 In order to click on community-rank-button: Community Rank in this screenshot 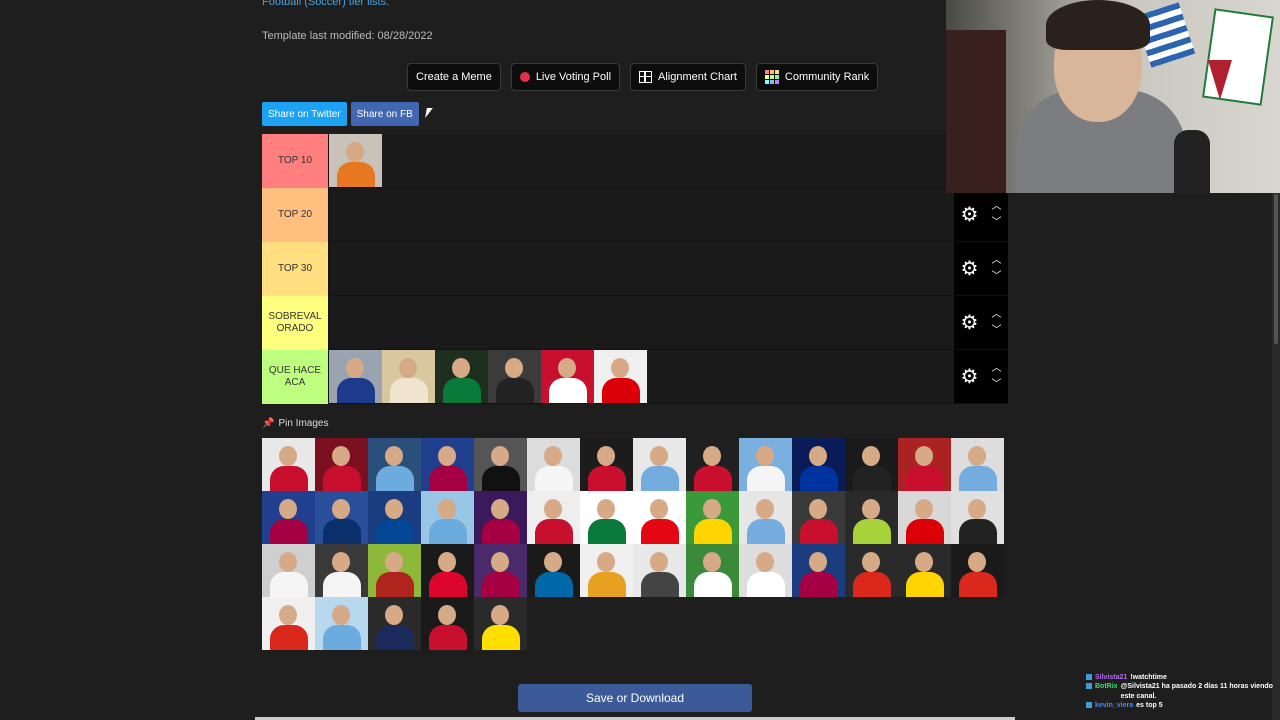, I will do `click(817, 77)`.